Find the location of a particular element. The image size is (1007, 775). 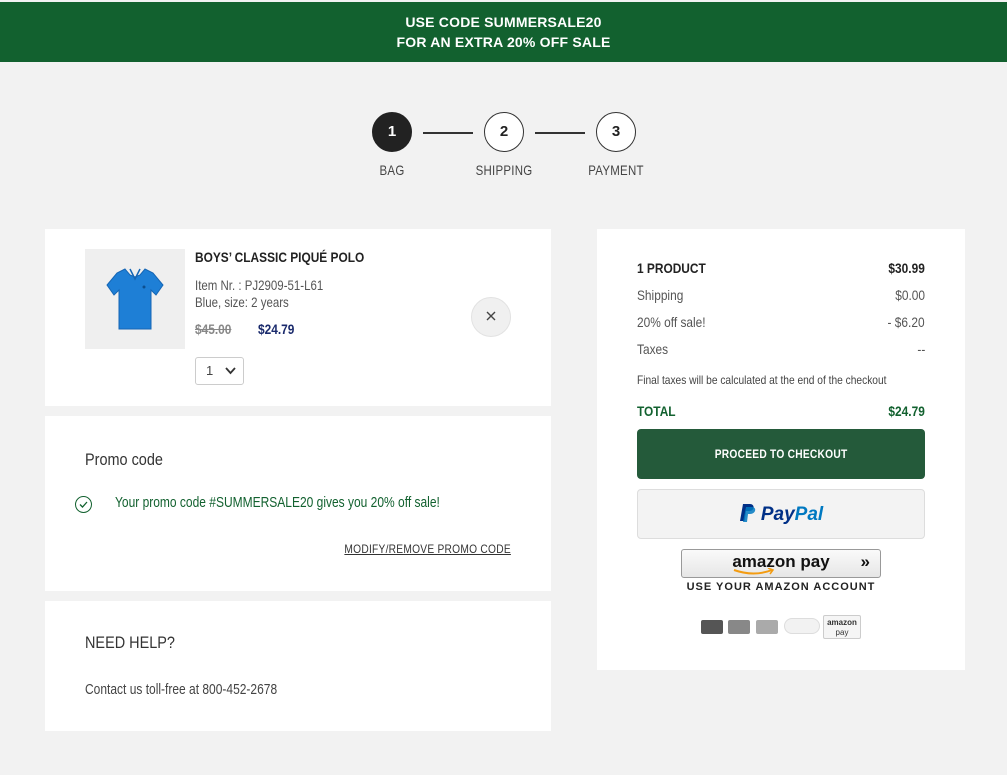

polo-shirt-icon is located at coordinates (135, 299).